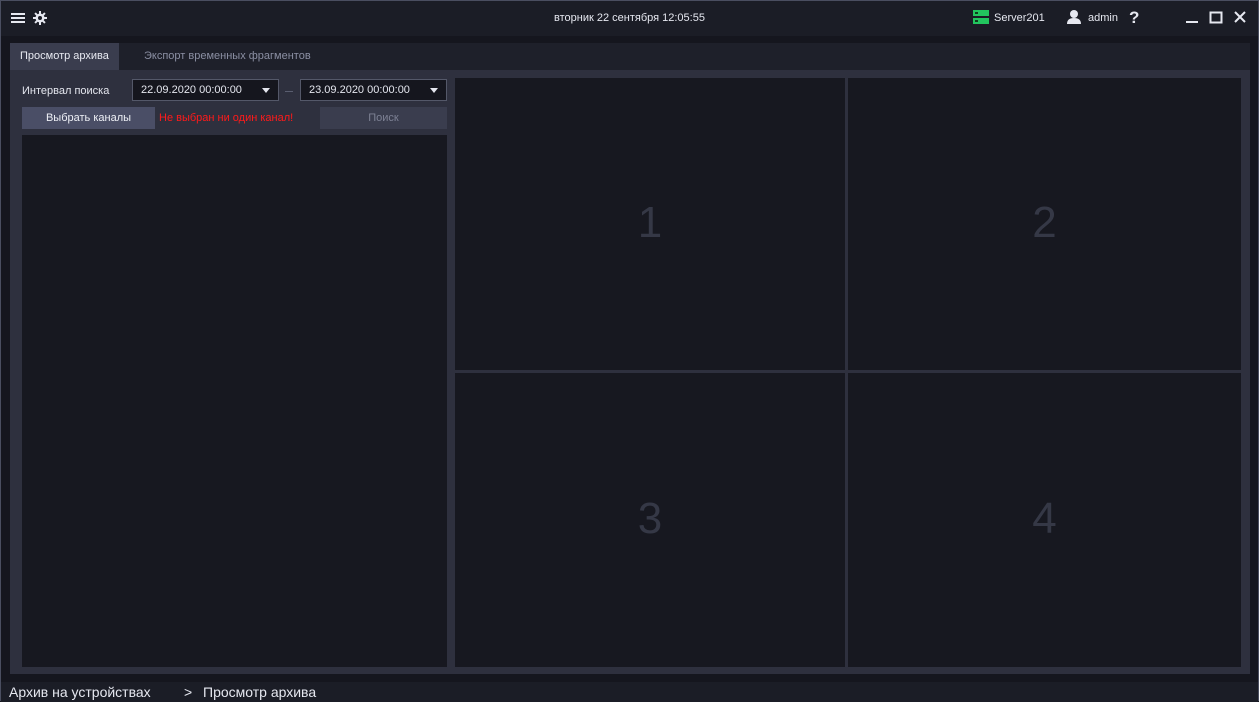  Describe the element at coordinates (1192, 19) in the screenshot. I see `minimize-icon` at that location.